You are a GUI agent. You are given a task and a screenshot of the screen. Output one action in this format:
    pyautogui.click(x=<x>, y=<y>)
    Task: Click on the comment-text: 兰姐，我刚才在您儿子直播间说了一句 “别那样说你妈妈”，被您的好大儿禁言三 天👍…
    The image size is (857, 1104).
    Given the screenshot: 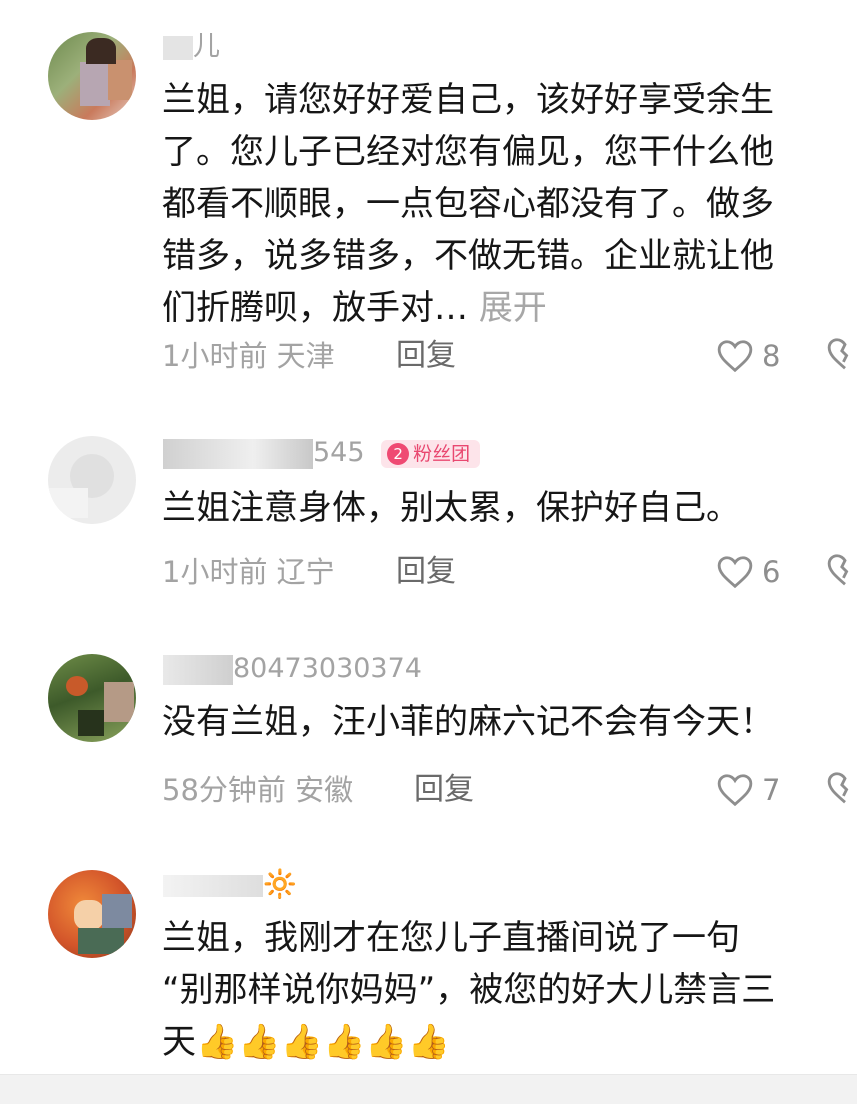 What is the action you would take?
    pyautogui.click(x=509, y=990)
    